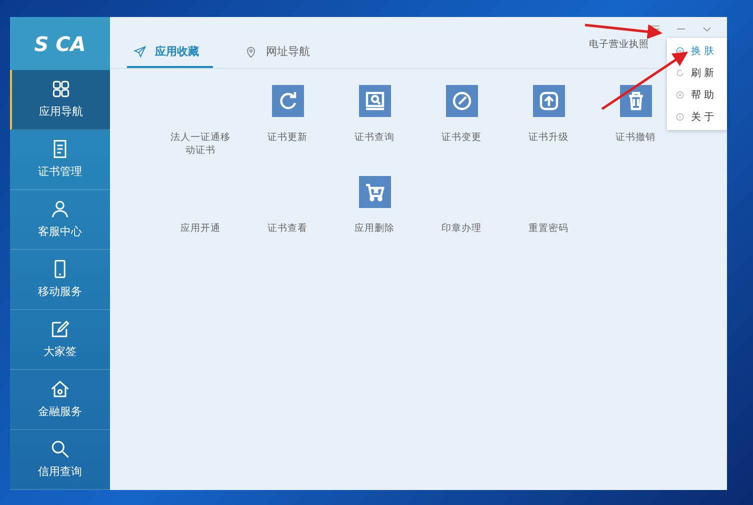 The height and width of the screenshot is (505, 753). What do you see at coordinates (697, 73) in the screenshot?
I see `menu-item: 刷 新` at bounding box center [697, 73].